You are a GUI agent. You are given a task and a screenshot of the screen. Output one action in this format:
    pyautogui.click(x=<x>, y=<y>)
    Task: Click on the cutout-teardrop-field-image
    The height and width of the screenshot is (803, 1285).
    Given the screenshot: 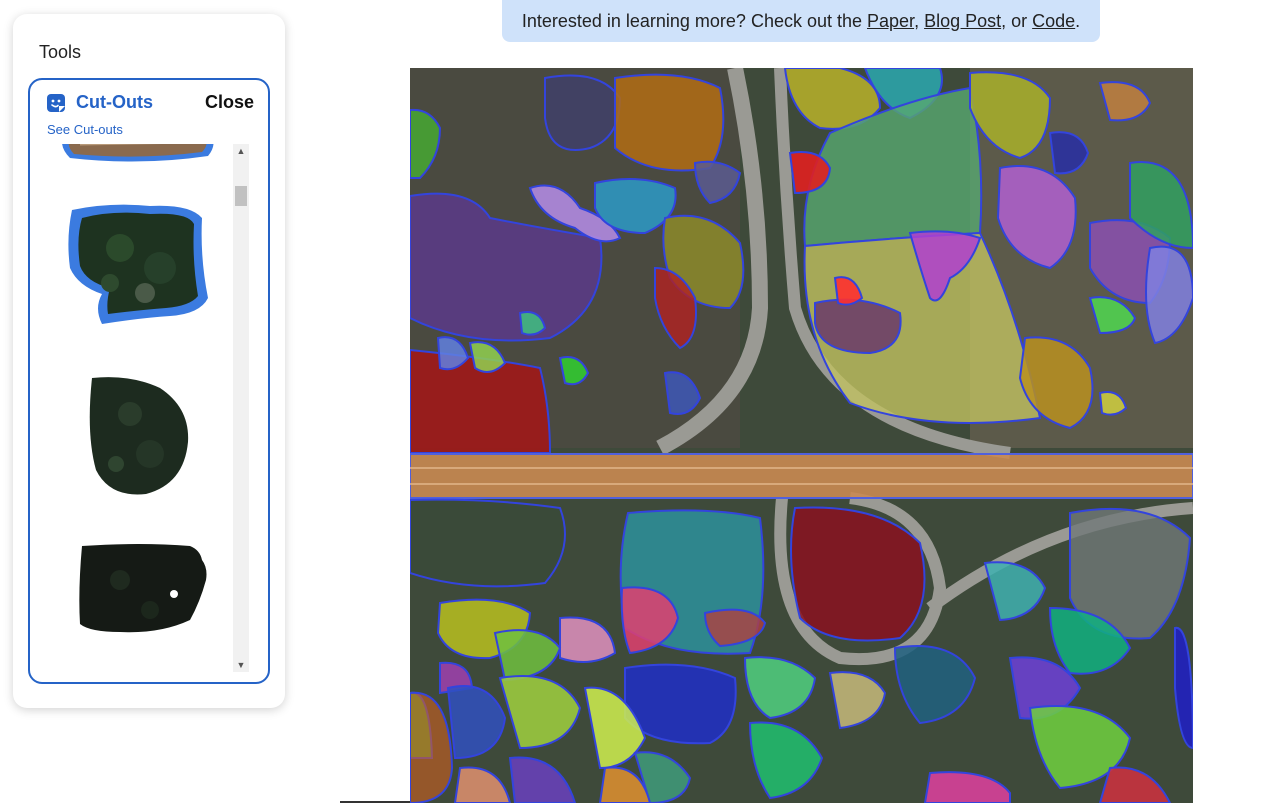 What is the action you would take?
    pyautogui.click(x=139, y=436)
    